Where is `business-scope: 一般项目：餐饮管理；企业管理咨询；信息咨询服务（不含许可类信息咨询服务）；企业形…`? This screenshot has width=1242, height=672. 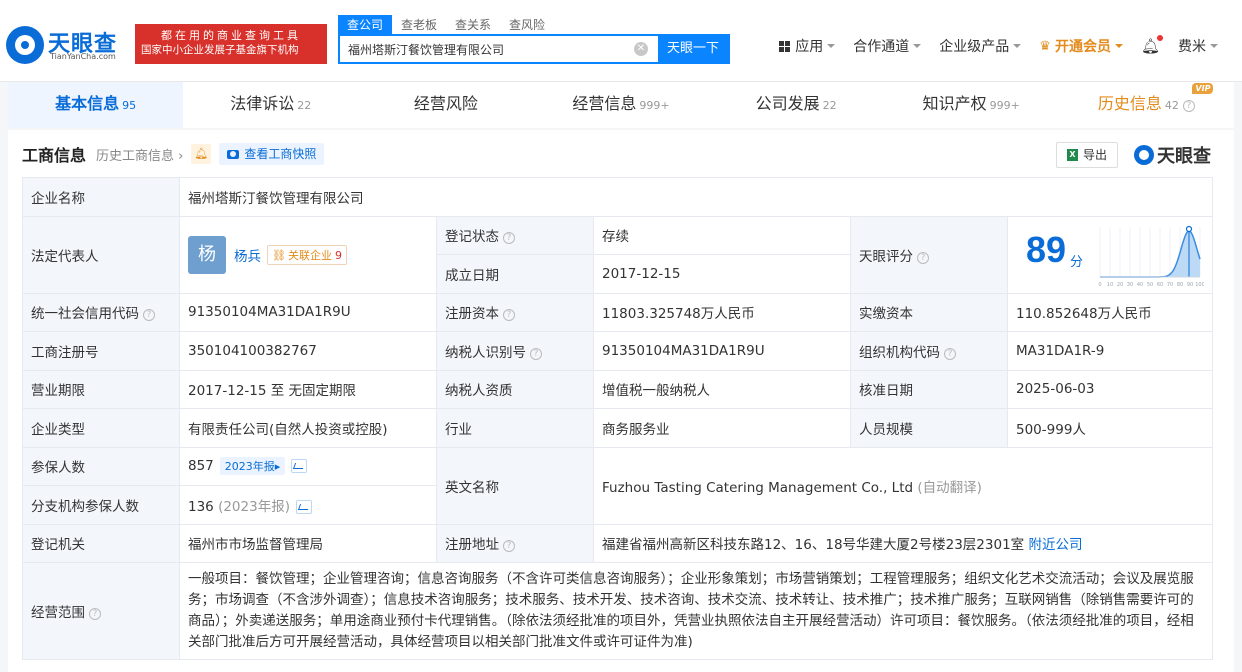
business-scope: 一般项目：餐饮管理；企业管理咨询；信息咨询服务（不含许可类信息咨询服务）；企业形… is located at coordinates (696, 611).